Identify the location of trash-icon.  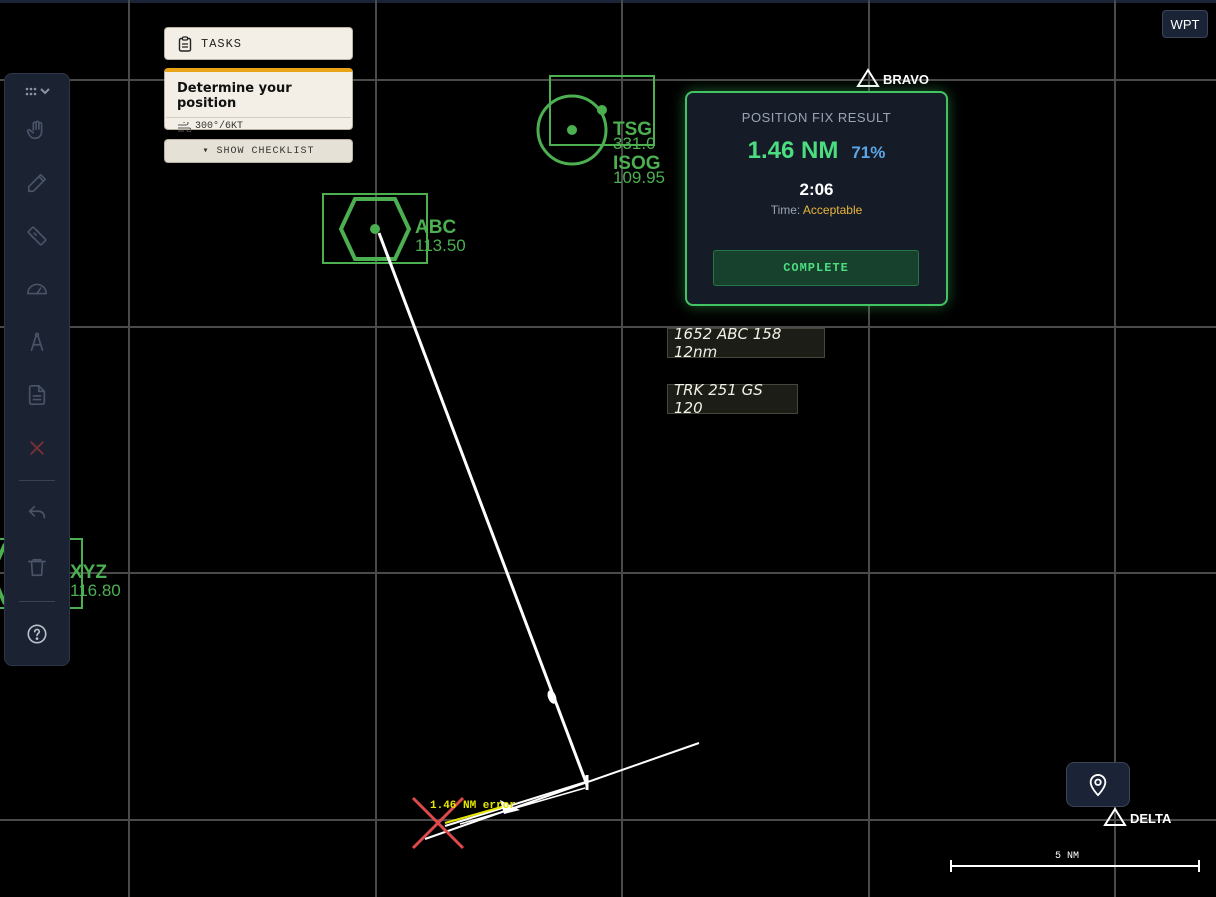
(37, 567).